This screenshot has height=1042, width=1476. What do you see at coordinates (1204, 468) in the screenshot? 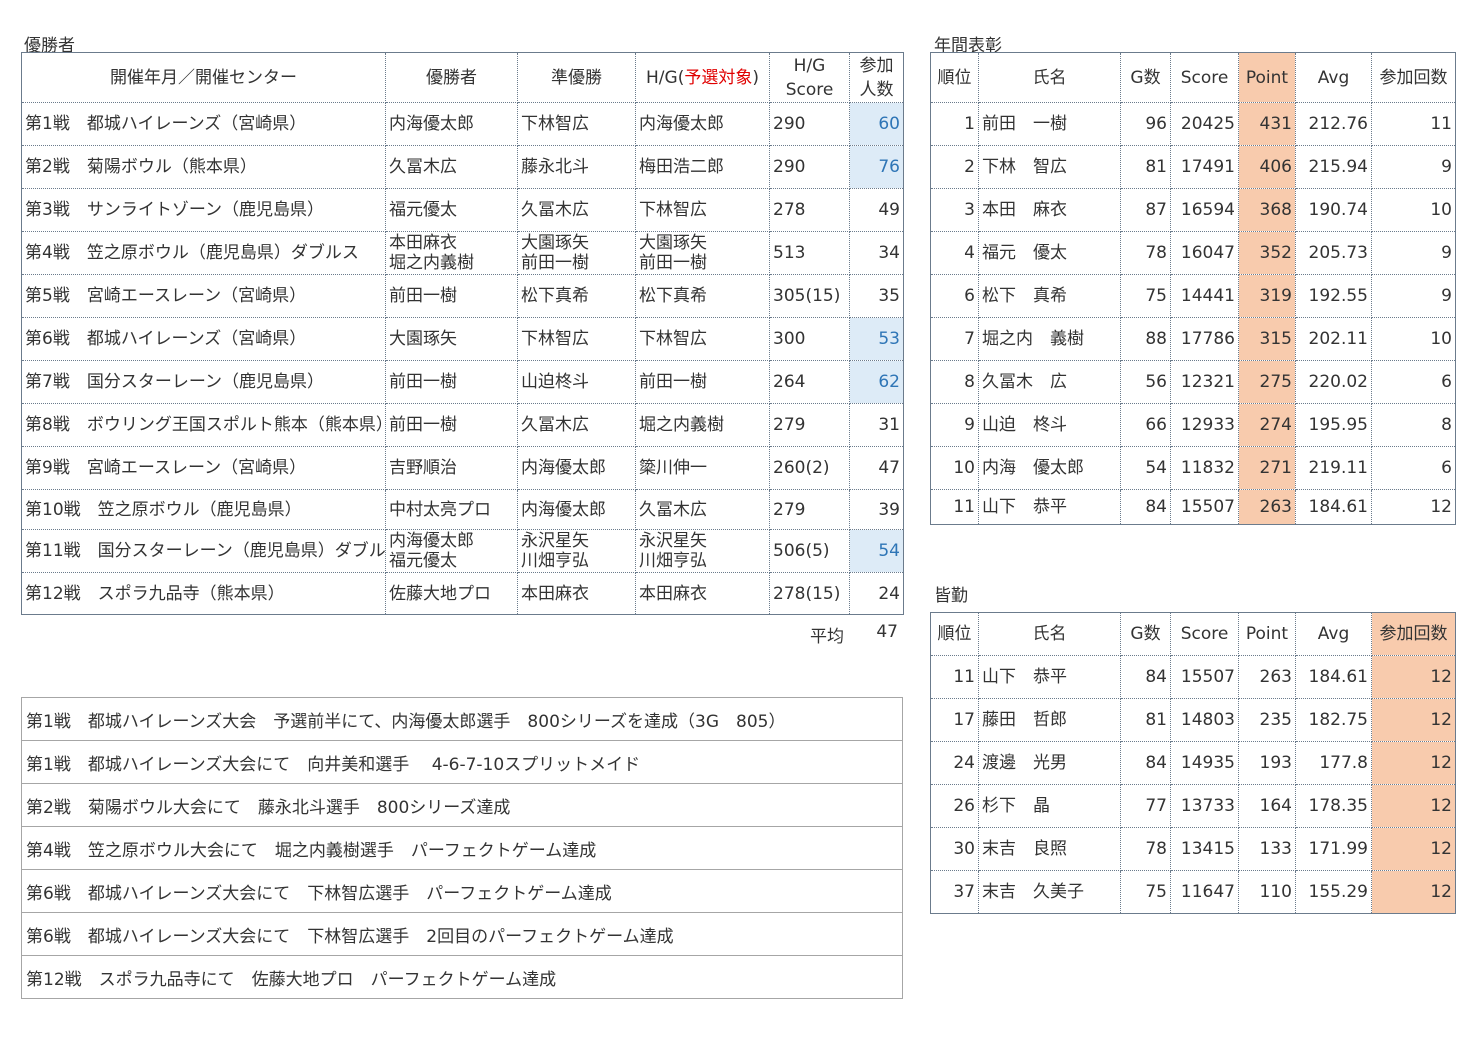
I see `score-cell: 11832` at bounding box center [1204, 468].